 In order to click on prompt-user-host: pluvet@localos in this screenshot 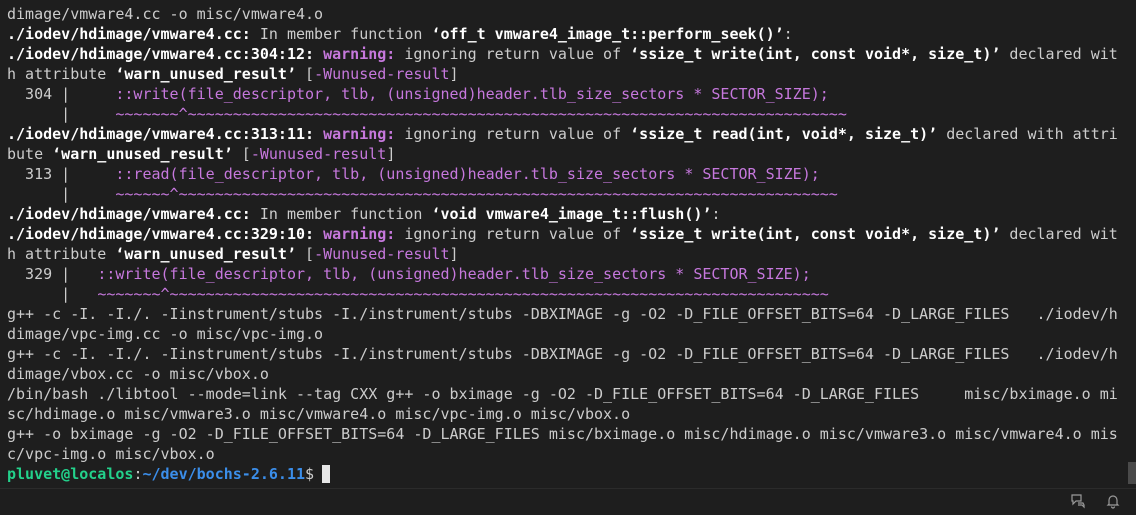, I will do `click(70, 474)`.